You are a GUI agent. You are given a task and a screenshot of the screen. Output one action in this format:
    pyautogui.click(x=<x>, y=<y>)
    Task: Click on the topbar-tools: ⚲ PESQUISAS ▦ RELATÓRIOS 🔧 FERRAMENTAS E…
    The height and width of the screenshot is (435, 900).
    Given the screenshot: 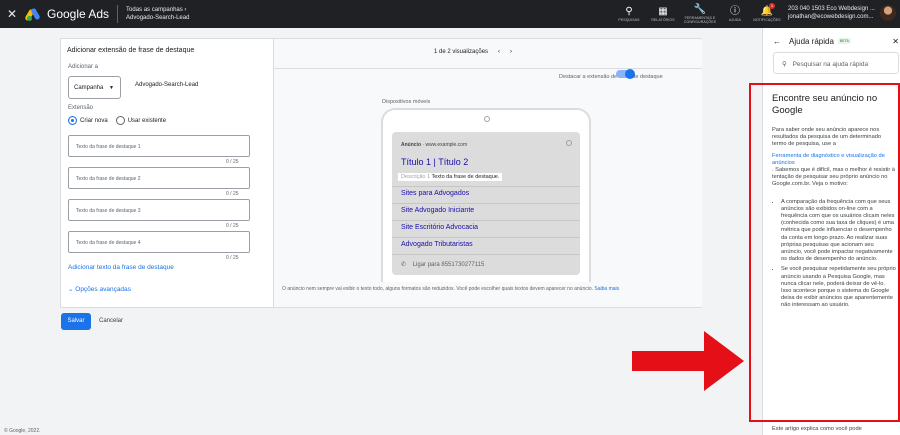 What is the action you would take?
    pyautogui.click(x=698, y=14)
    